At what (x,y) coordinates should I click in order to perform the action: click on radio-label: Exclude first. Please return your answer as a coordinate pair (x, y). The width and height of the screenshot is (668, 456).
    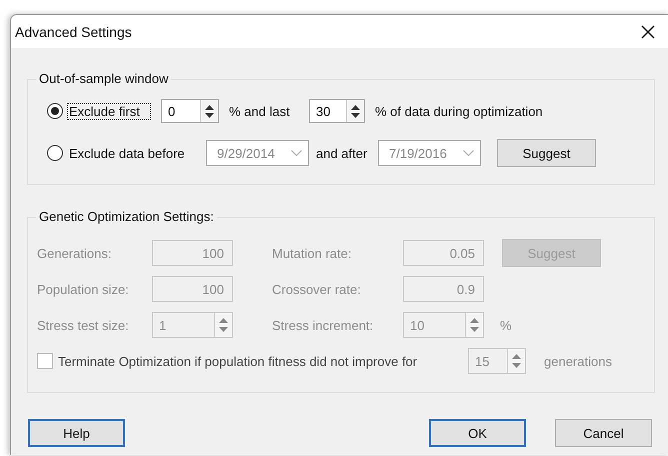
    Looking at the image, I should click on (109, 111).